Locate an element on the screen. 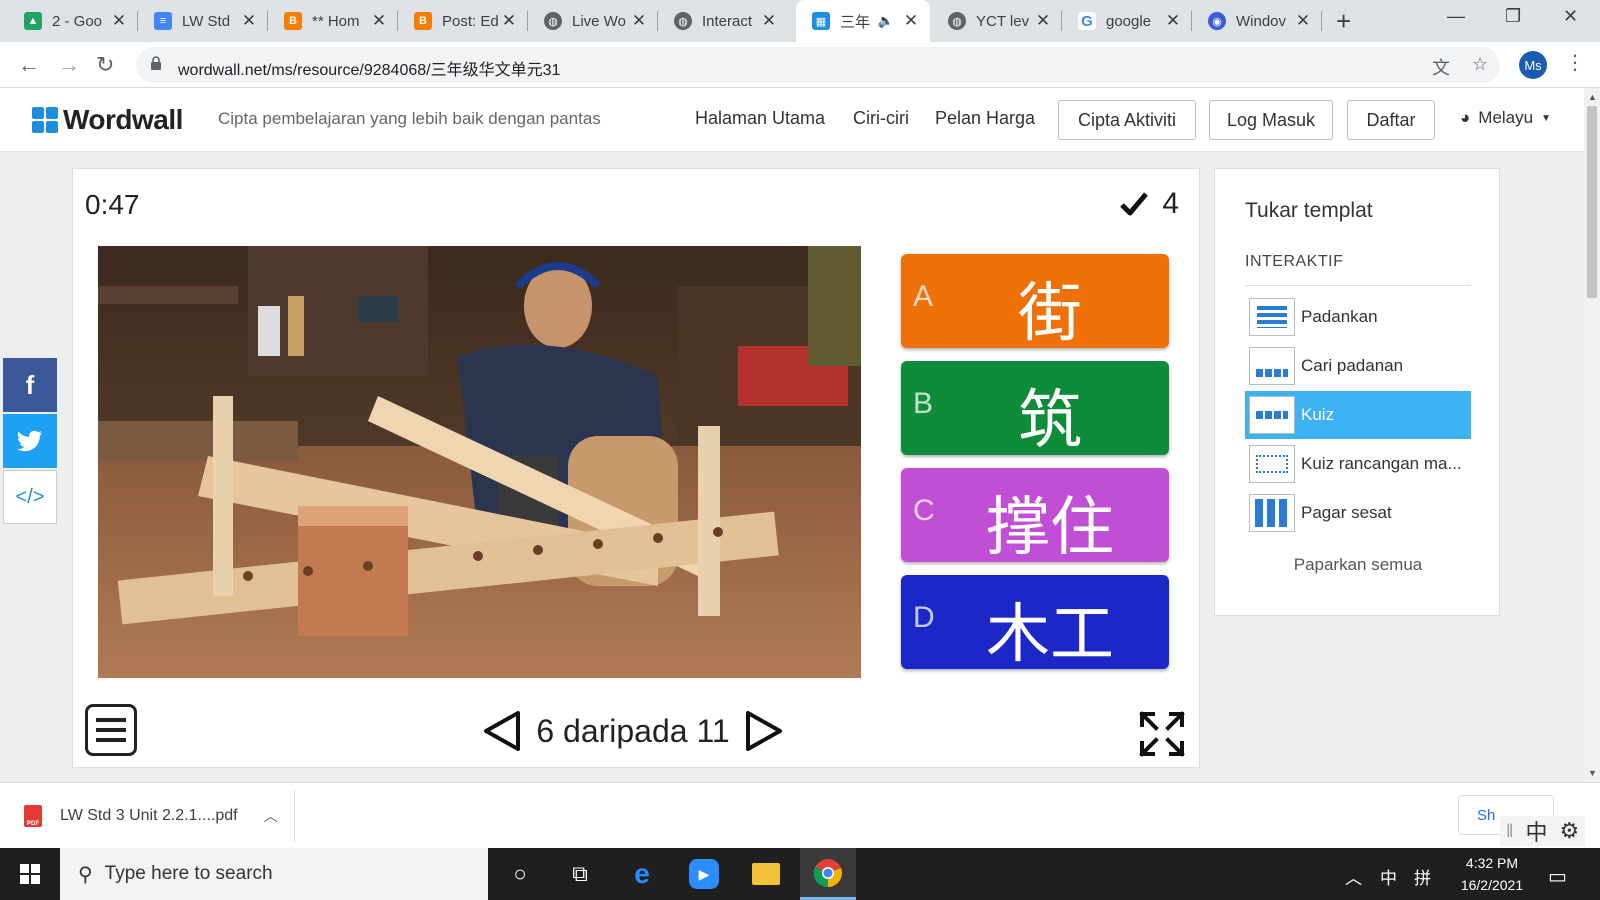 The image size is (1600, 900). browser-tab-8: G google ✕ is located at coordinates (1127, 21).